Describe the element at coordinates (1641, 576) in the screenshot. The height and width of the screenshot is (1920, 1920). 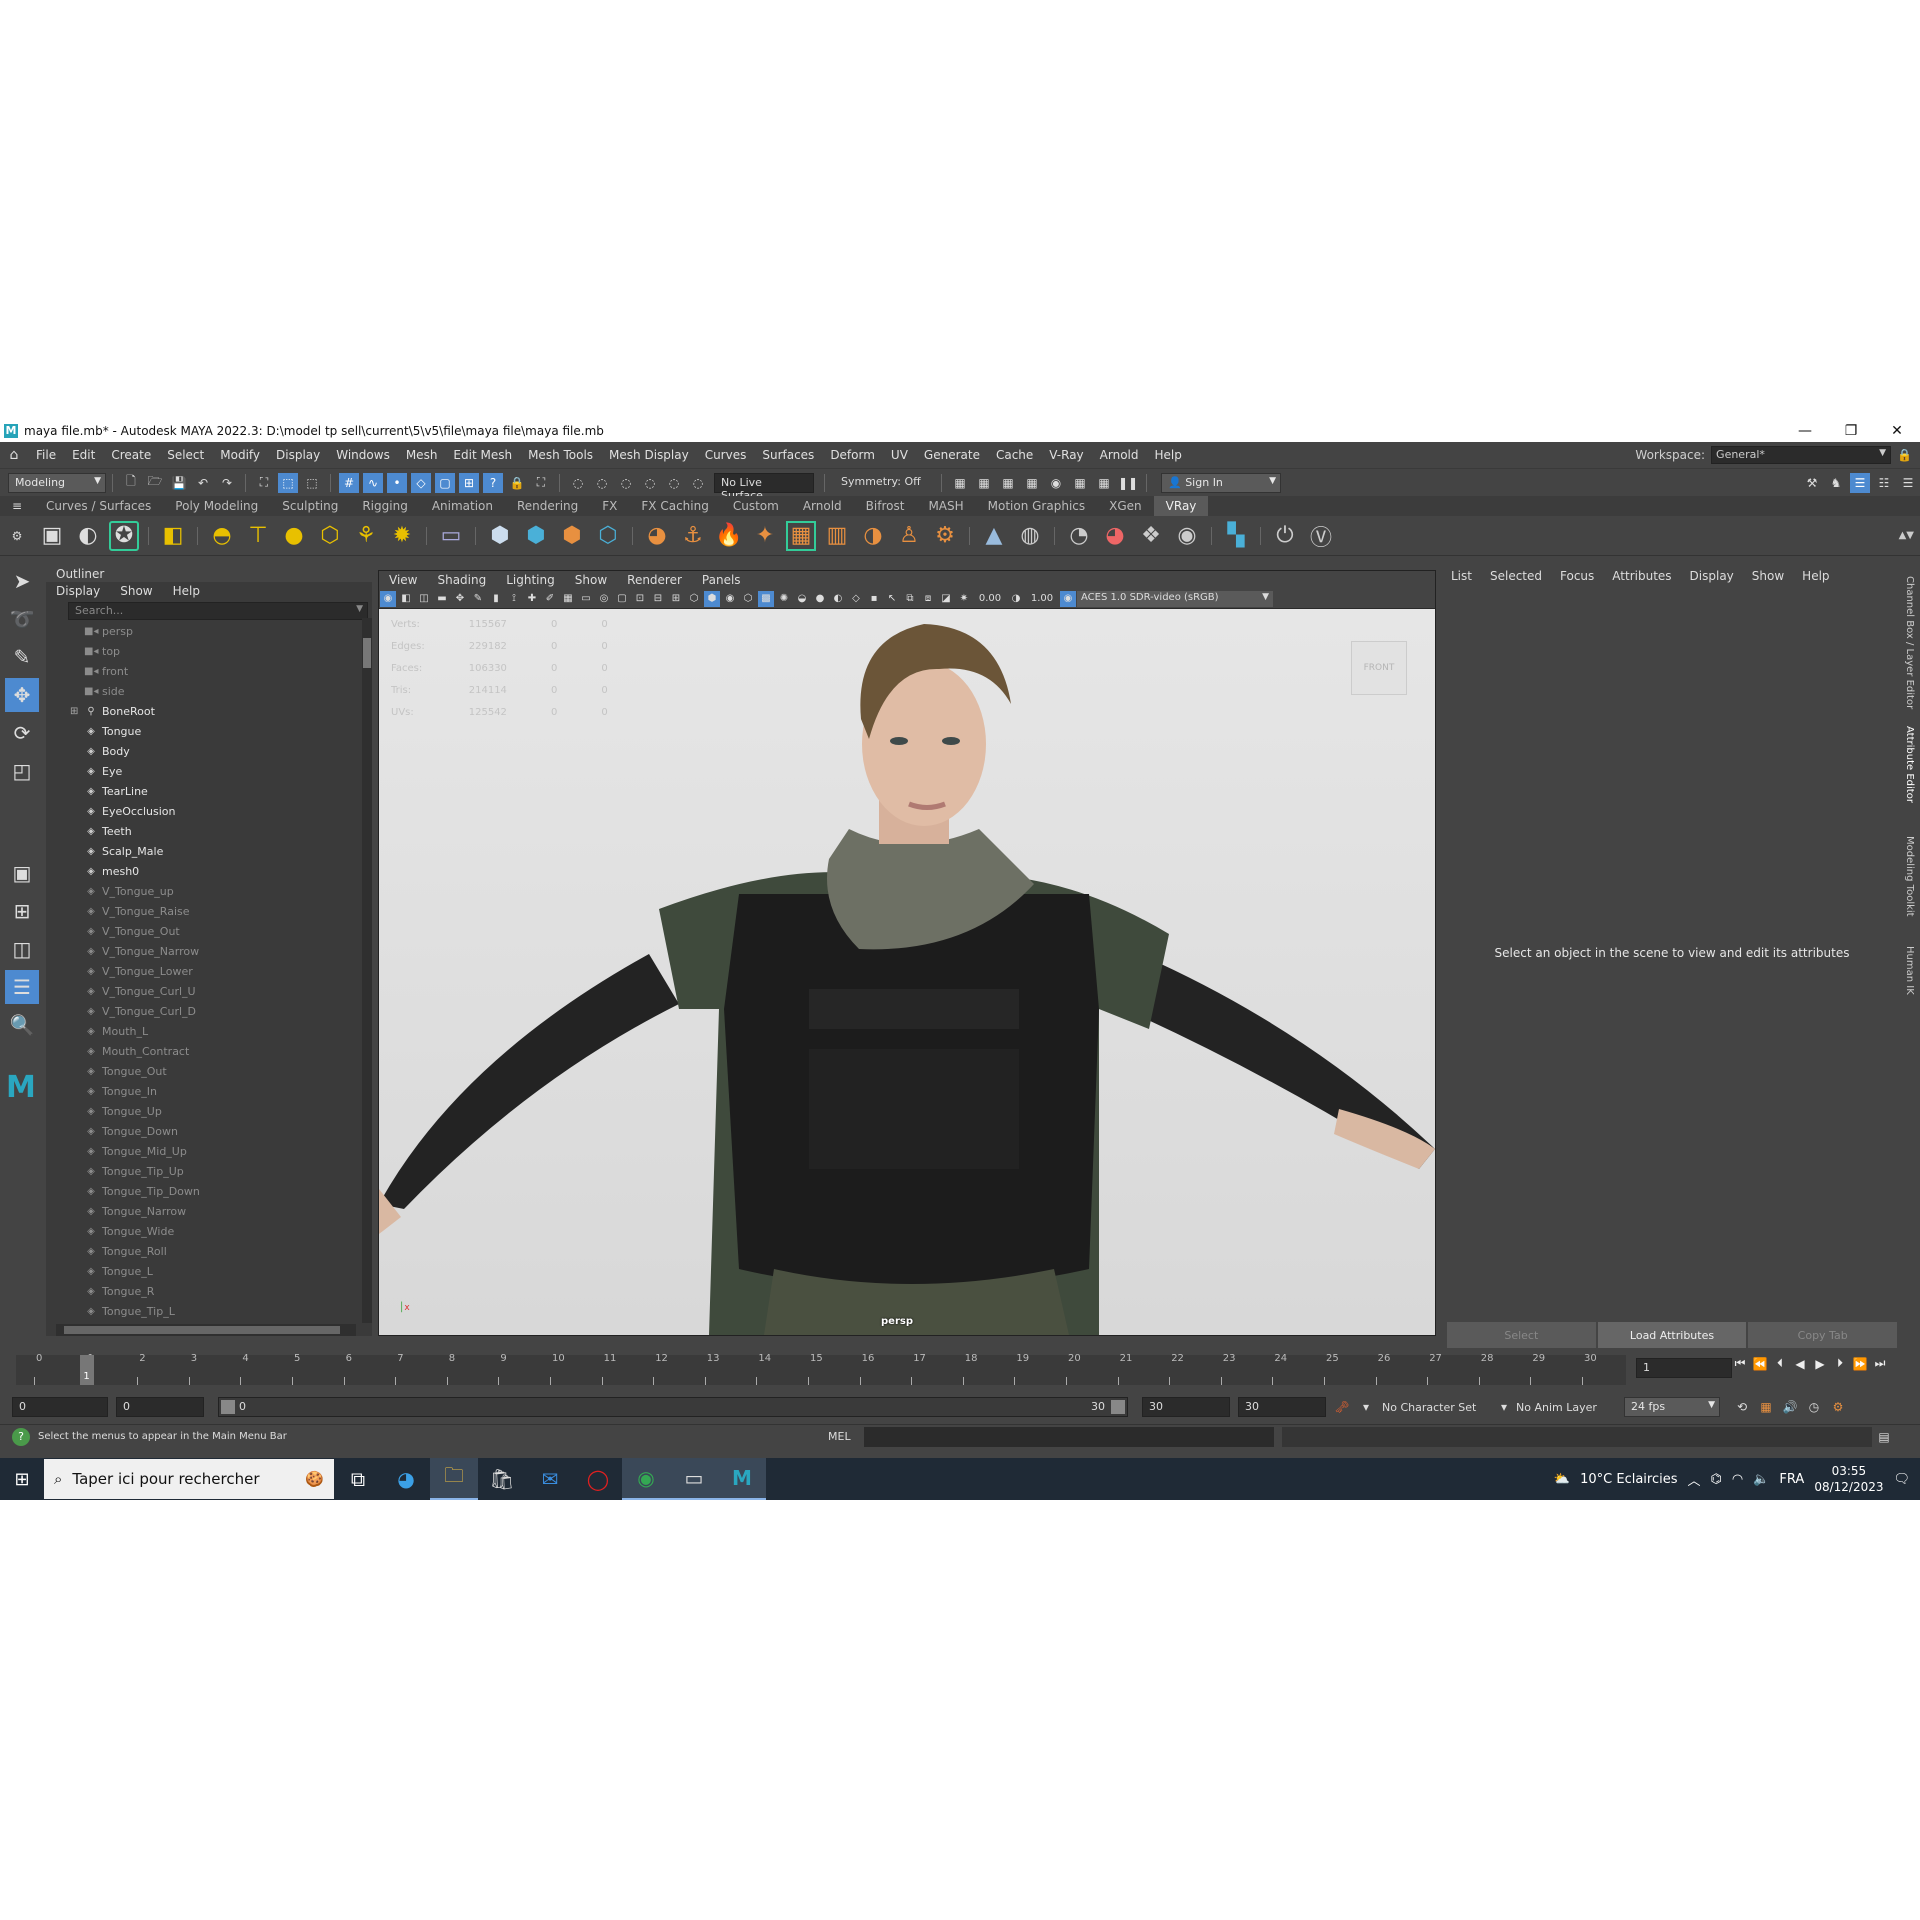
I see `ae-menu-attributes: Attributes` at that location.